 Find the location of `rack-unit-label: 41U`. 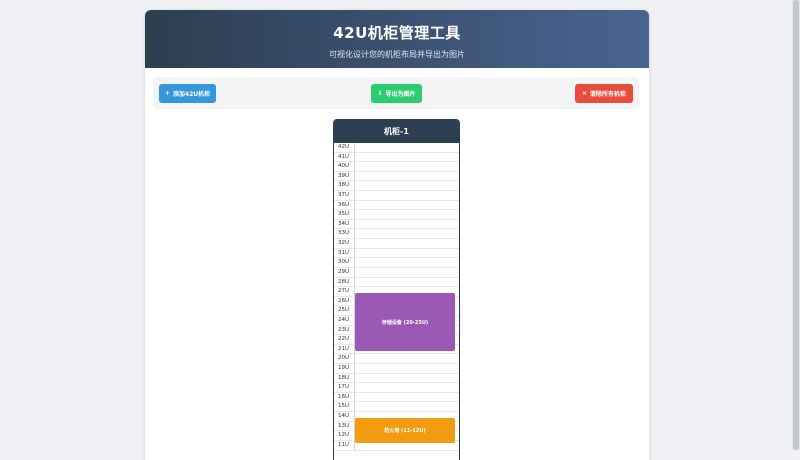

rack-unit-label: 41U is located at coordinates (344, 156).